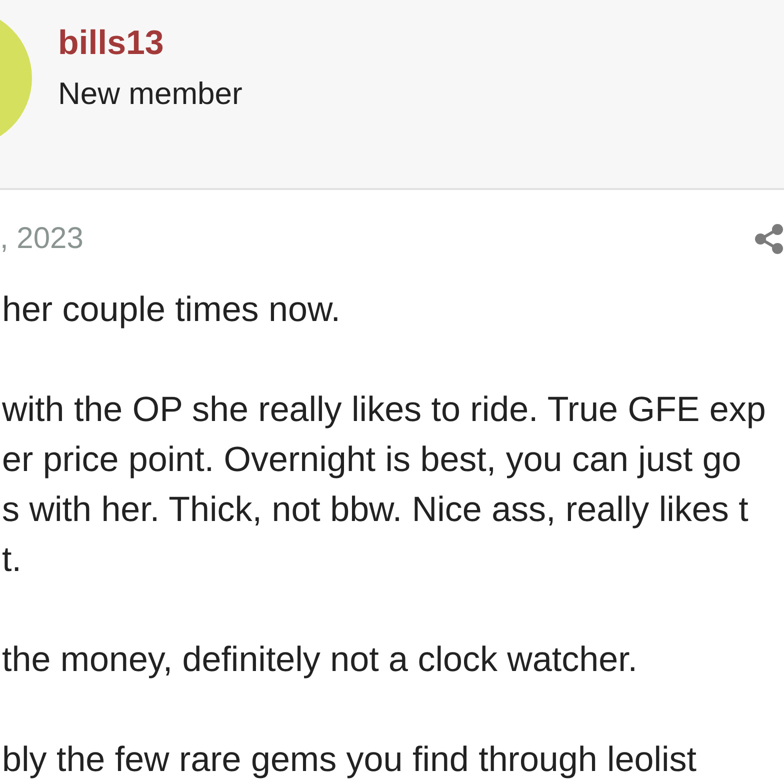  I want to click on post-text-line: bly the few rare gems you find through leolist, so click(350, 760).